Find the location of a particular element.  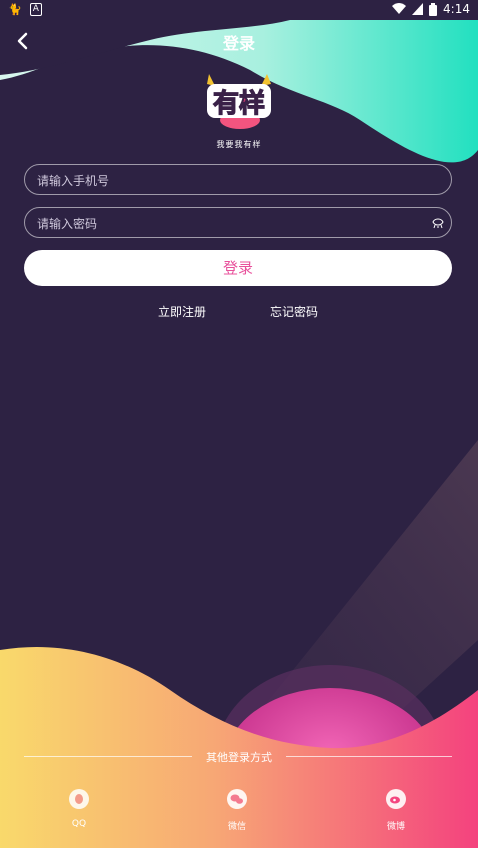

qq-icon is located at coordinates (79, 799).